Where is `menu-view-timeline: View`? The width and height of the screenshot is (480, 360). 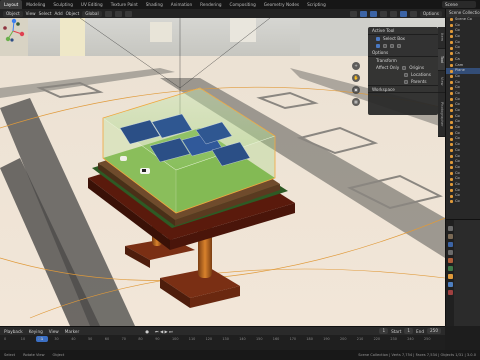 menu-view-timeline: View is located at coordinates (54, 331).